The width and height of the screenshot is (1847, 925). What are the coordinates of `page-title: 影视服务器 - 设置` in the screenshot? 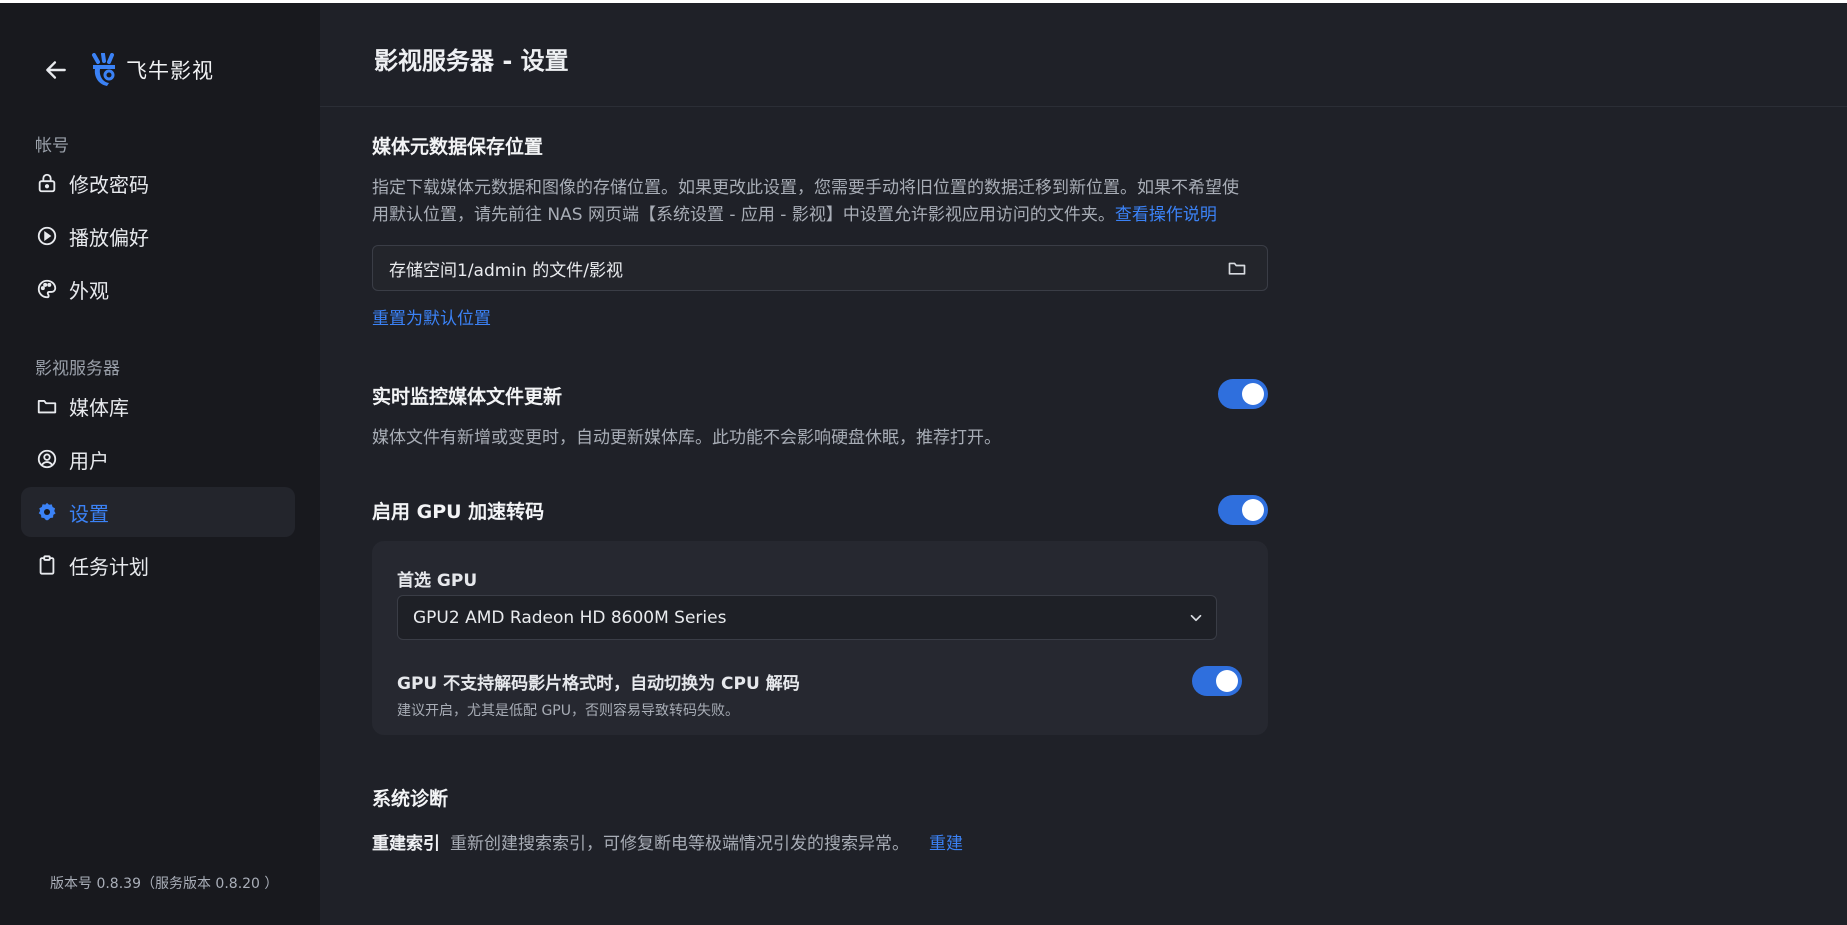 It's located at (471, 61).